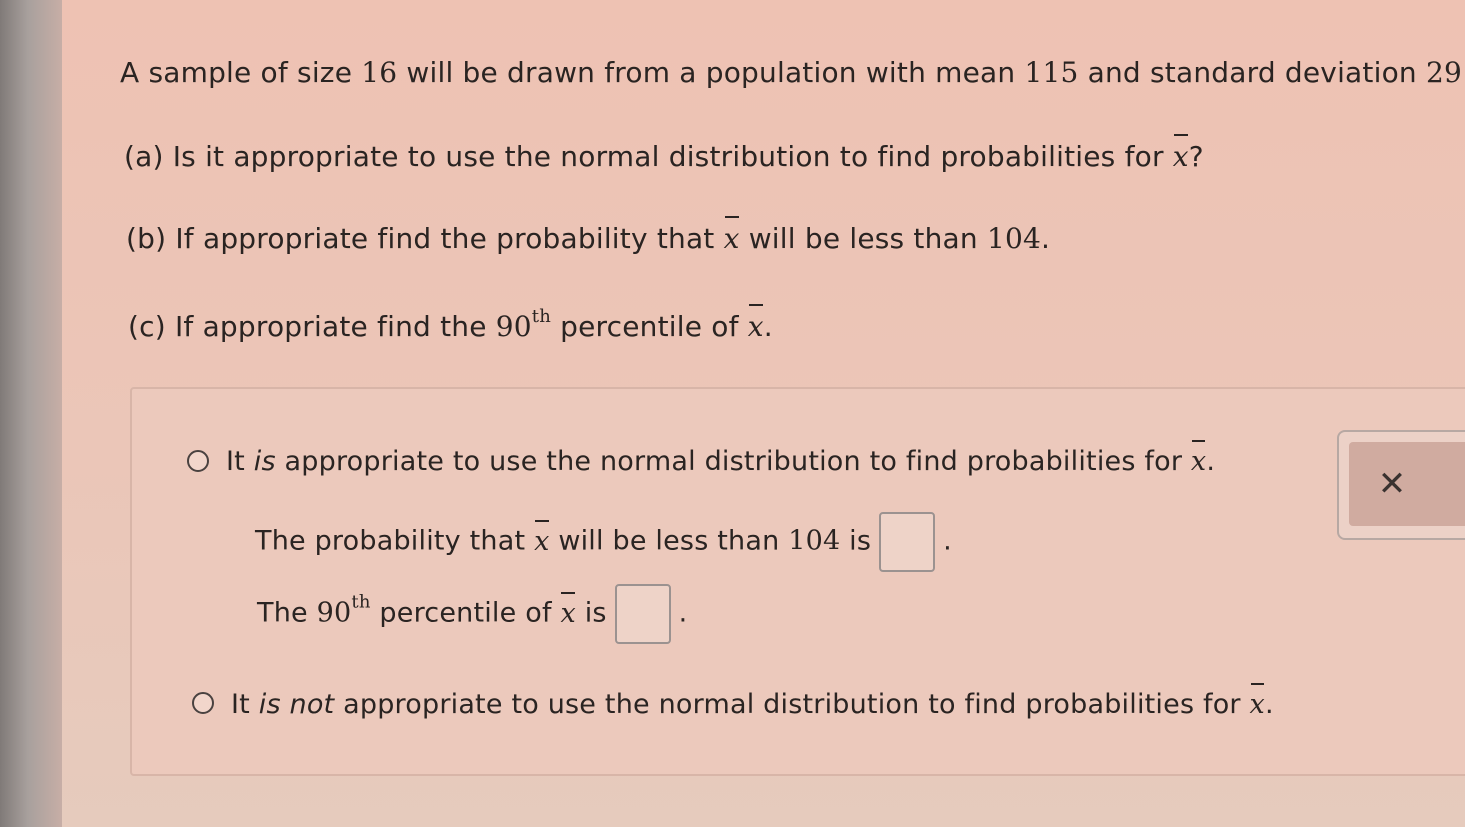 The width and height of the screenshot is (1465, 827). I want to click on percentile-answer-input, so click(642, 614).